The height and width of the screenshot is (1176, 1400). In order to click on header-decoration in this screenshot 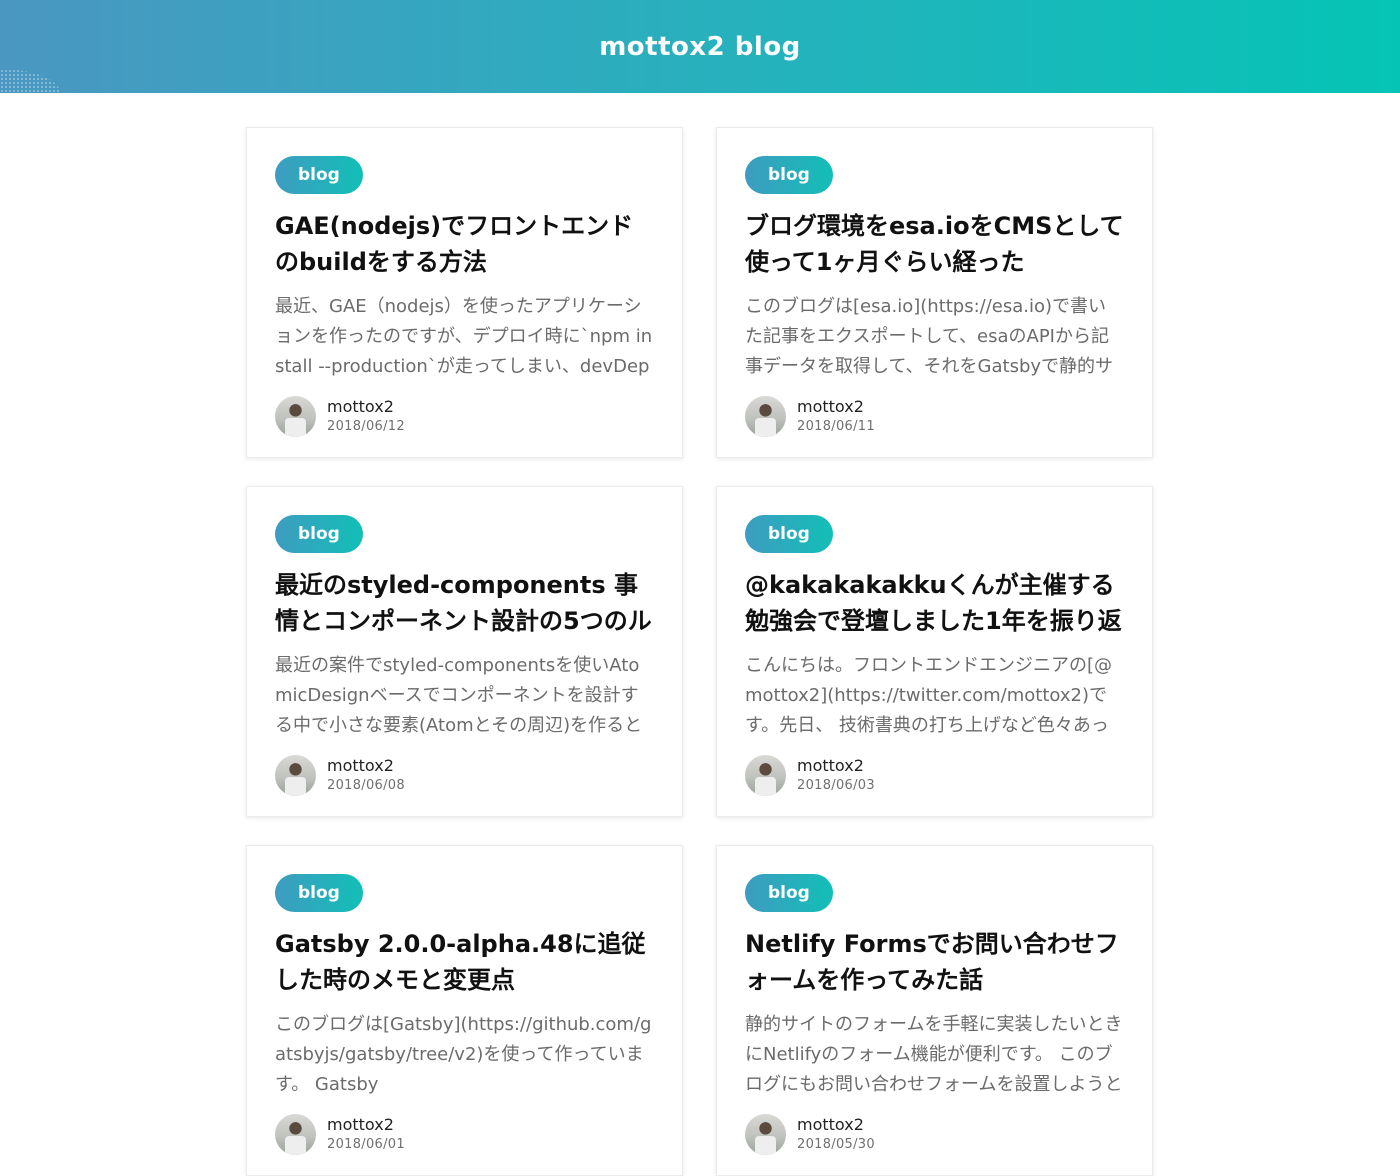, I will do `click(30, 81)`.